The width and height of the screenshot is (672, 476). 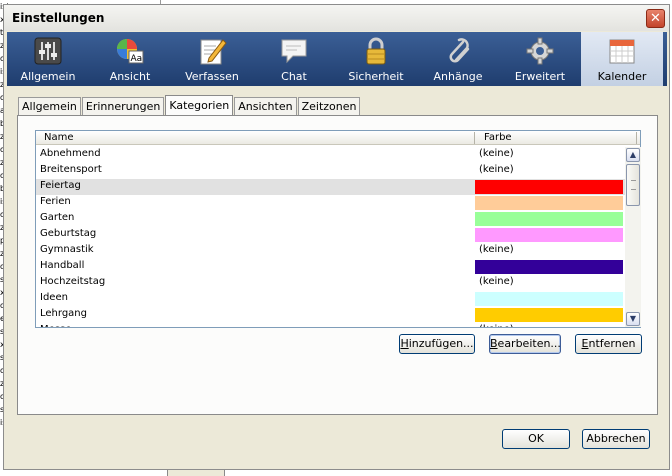 I want to click on scroll-up-button: ▲, so click(x=633, y=155).